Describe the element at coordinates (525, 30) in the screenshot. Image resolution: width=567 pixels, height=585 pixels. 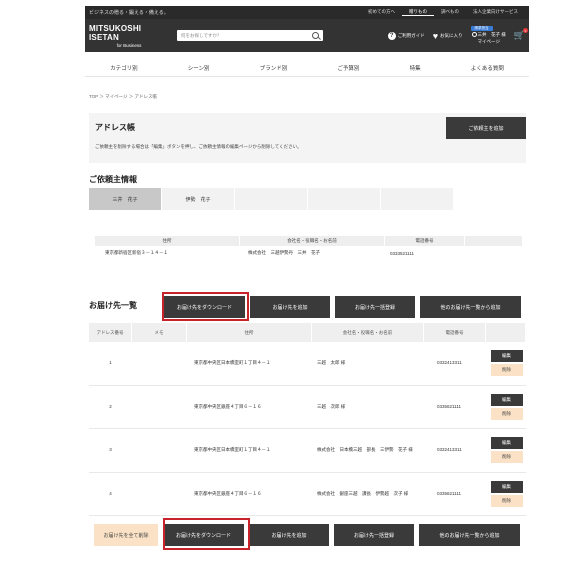
I see `cart-count: 0` at that location.